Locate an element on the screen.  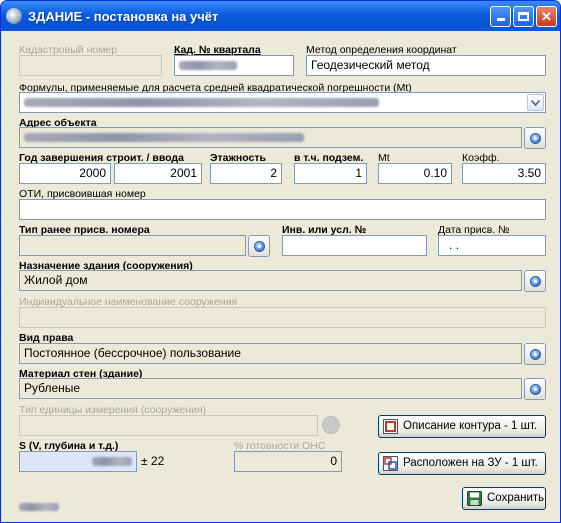
maximize-button is located at coordinates (523, 16).